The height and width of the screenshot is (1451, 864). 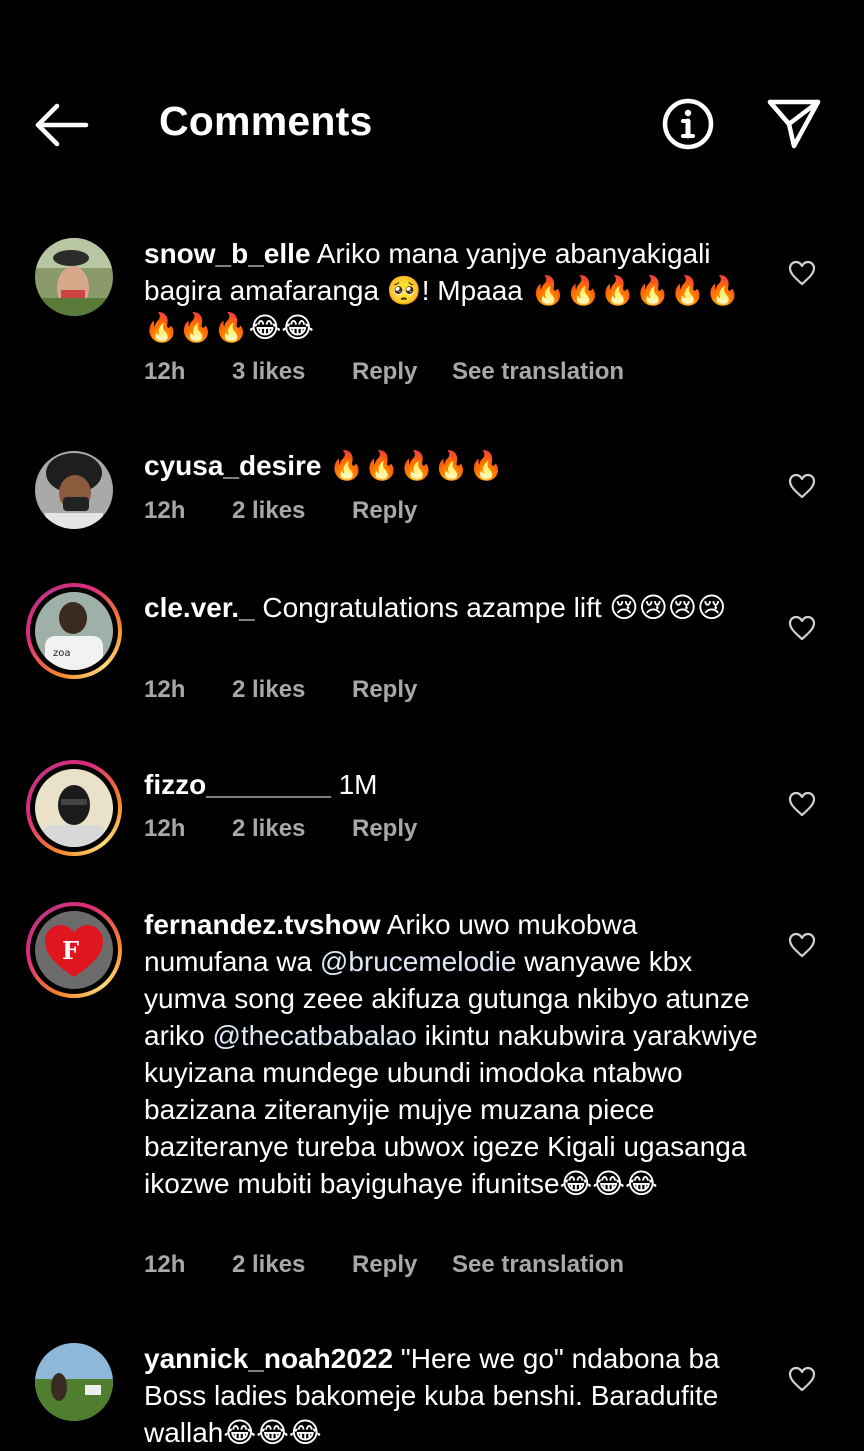 What do you see at coordinates (490, 607) in the screenshot?
I see `comment-content: Congratulations azampe lift 😢😢😢😢` at bounding box center [490, 607].